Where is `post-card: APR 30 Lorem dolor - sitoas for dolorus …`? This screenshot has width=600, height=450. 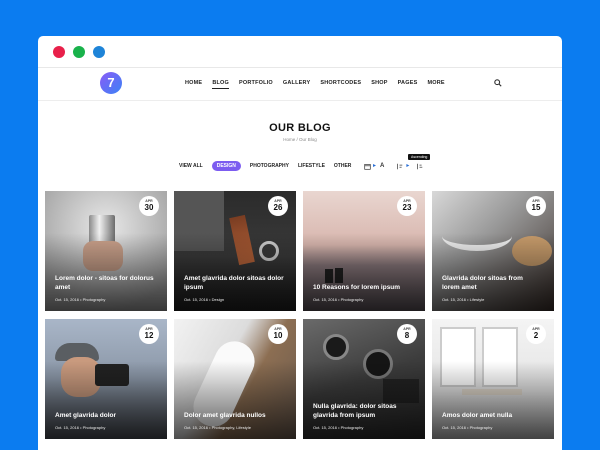 post-card: APR 30 Lorem dolor - sitoas for dolorus … is located at coordinates (106, 251).